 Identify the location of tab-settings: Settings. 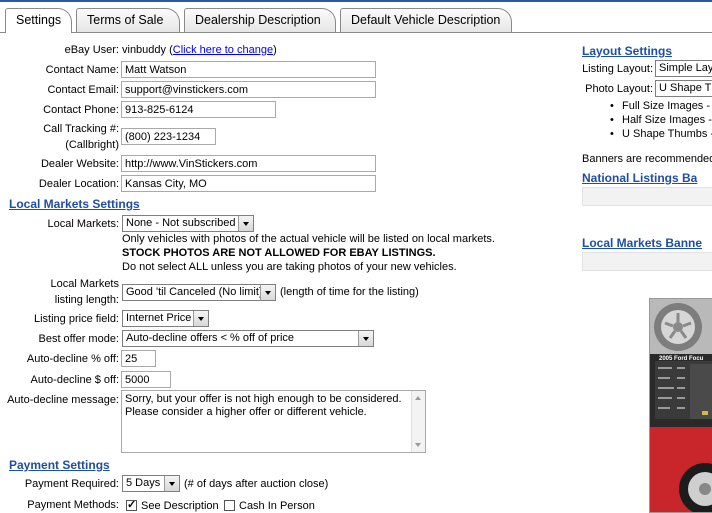
(38, 20).